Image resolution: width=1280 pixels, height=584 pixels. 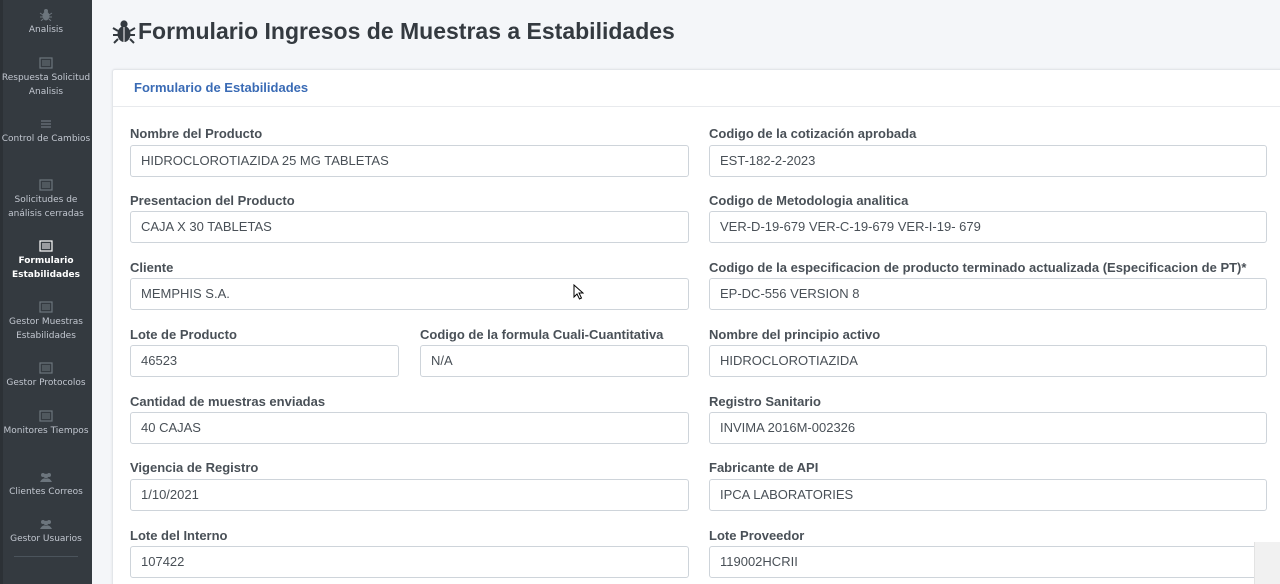 I want to click on mouse-cursor-icon, so click(x=578, y=292).